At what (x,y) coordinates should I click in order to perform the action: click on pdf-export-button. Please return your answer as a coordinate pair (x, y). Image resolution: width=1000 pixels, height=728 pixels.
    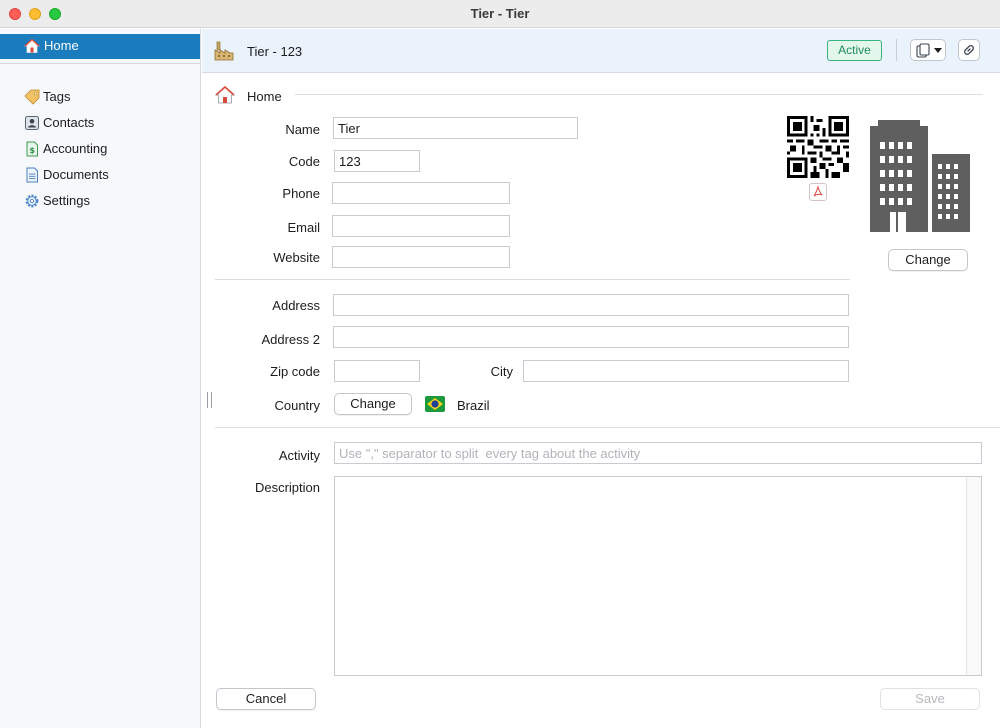
    Looking at the image, I should click on (818, 192).